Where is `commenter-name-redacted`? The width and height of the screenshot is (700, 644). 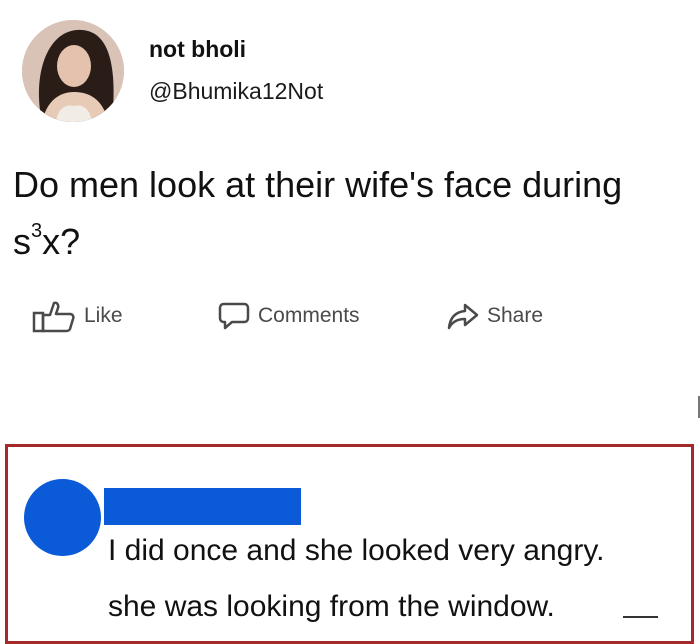
commenter-name-redacted is located at coordinates (202, 506).